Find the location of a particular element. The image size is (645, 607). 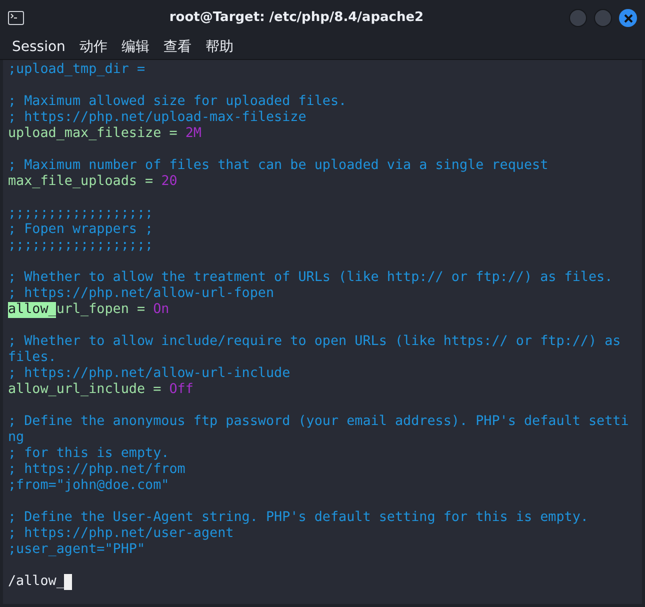

code-text: url_fopen = is located at coordinates (101, 310).